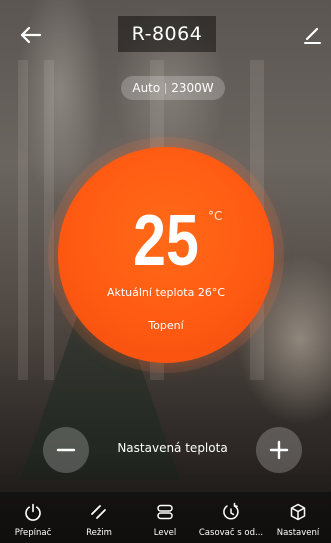  Describe the element at coordinates (166, 241) in the screenshot. I see `set-temperature-value: 25` at that location.